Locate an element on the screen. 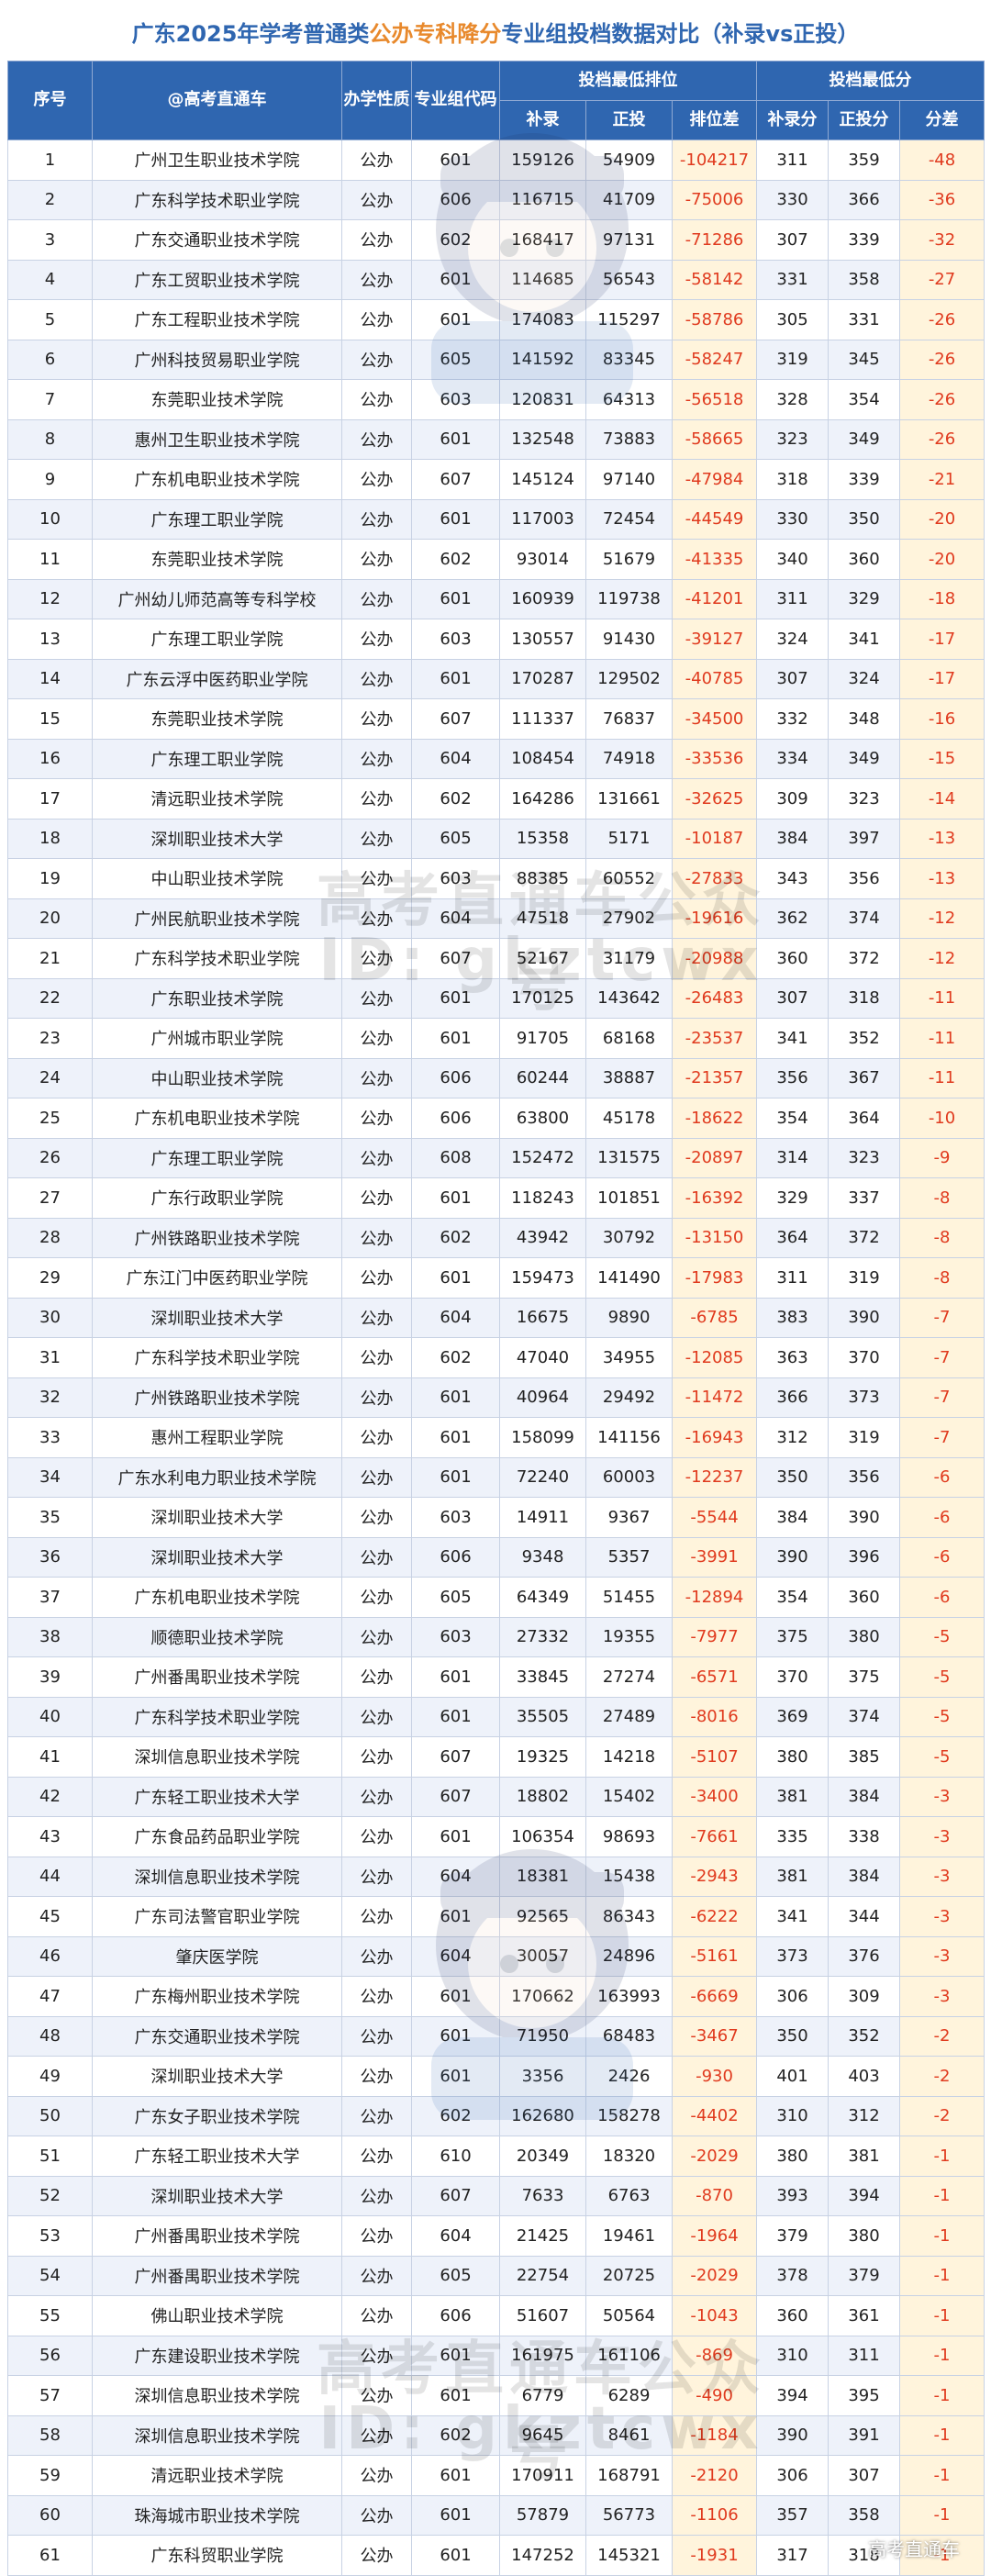 This screenshot has width=991, height=2576. cell-supp-rank: 162680 is located at coordinates (543, 2116).